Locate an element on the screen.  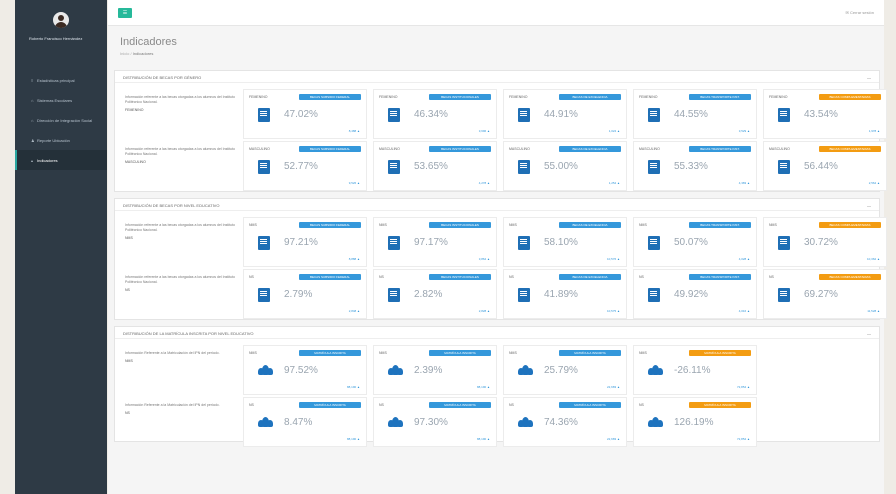
stat-card: NS BECAS COMPLEMENTARIAS 69.27% 11,528 ▲ is located at coordinates (825, 294).